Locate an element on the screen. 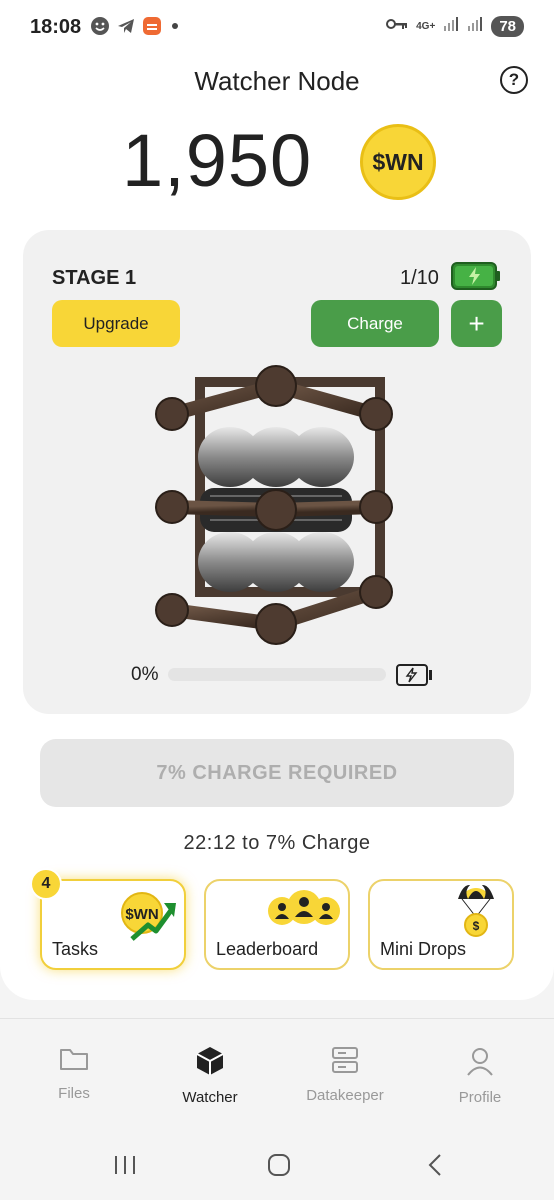 The width and height of the screenshot is (554, 1200). smiley-icon is located at coordinates (100, 26).